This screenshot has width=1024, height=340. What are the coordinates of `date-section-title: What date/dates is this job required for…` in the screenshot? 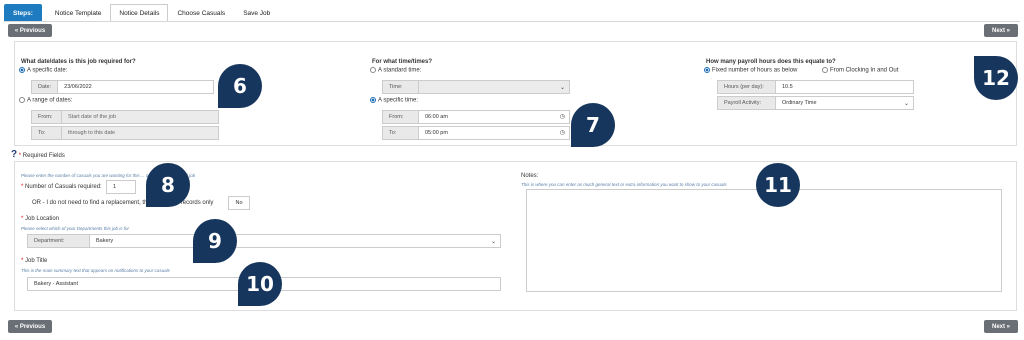 It's located at (78, 62).